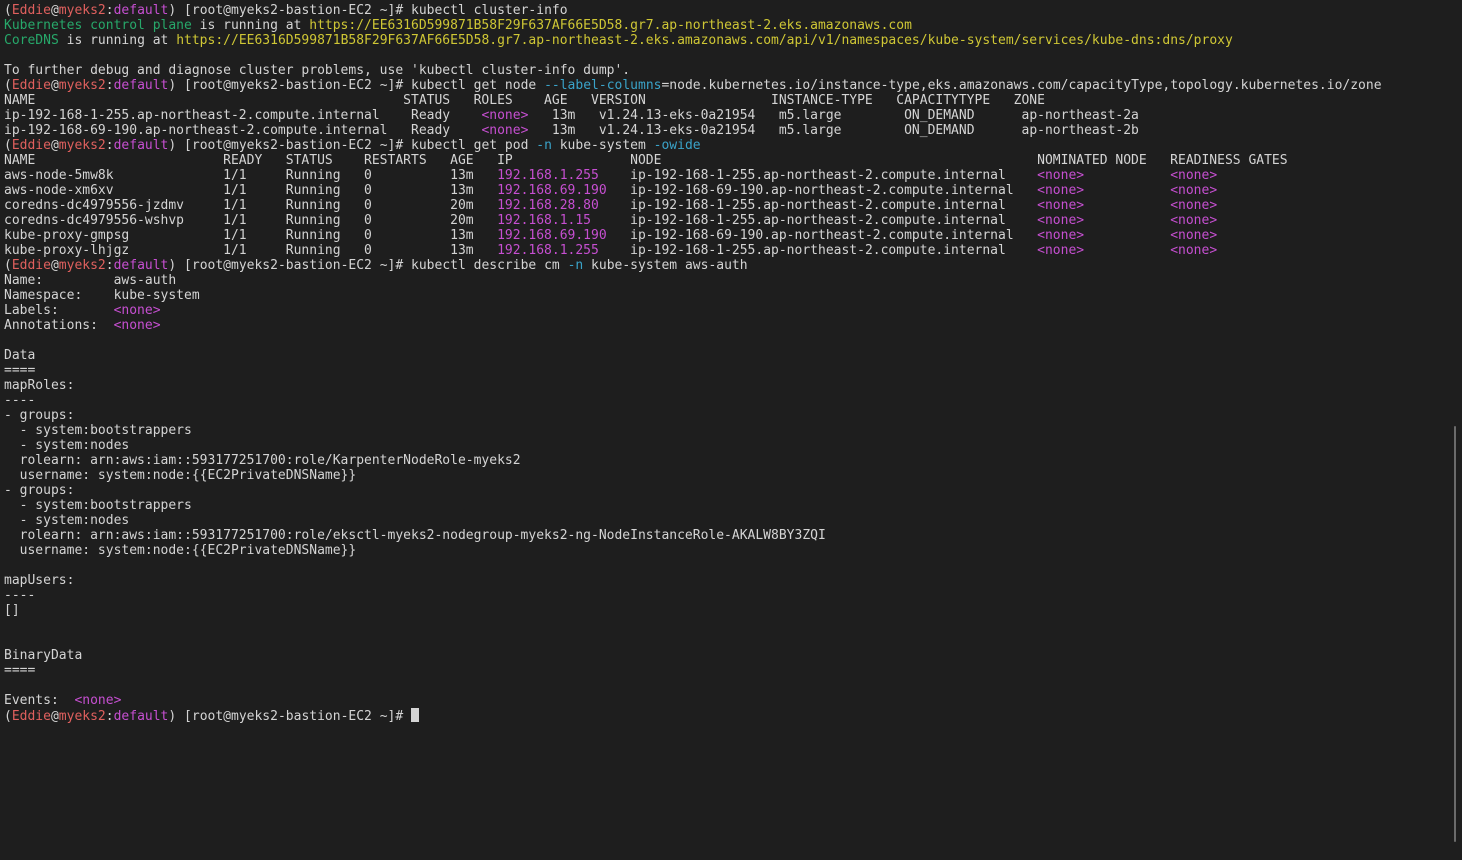 The image size is (1462, 860). Describe the element at coordinates (39, 700) in the screenshot. I see `terminal-text: Events:` at that location.